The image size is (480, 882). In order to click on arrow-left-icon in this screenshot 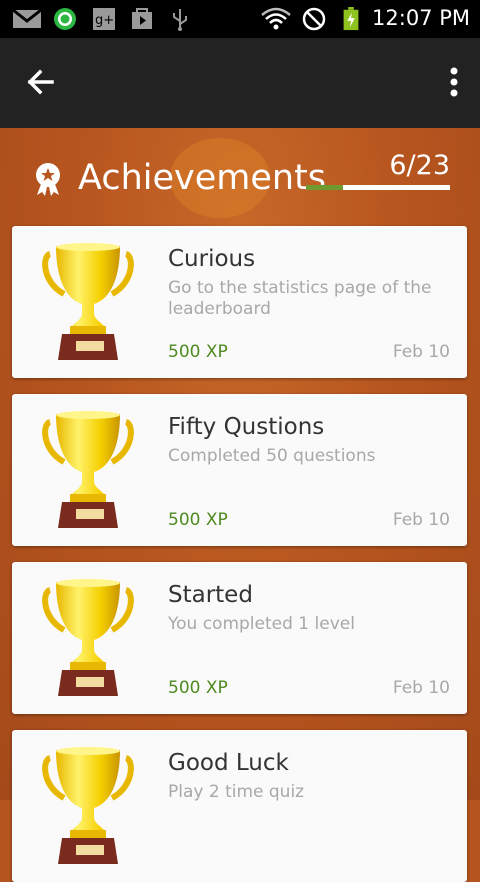, I will do `click(42, 82)`.